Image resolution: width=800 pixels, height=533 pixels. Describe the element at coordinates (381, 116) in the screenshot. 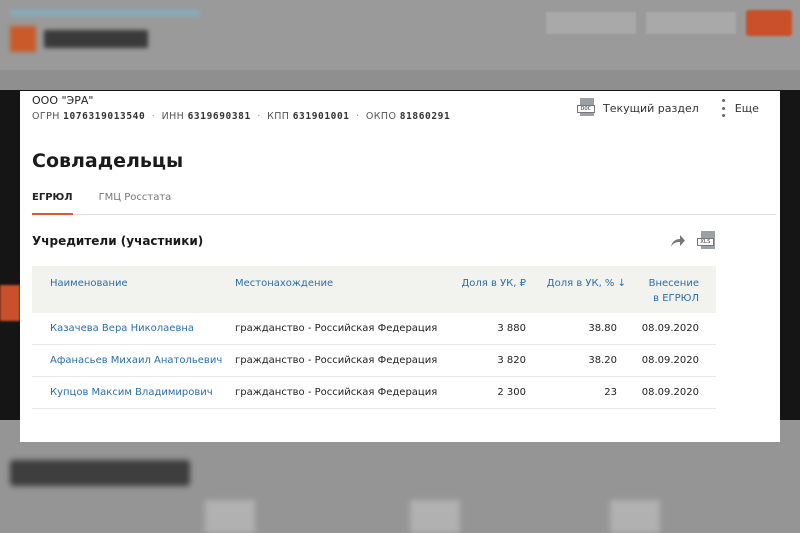

I see `okpo-label: ОКПО` at that location.